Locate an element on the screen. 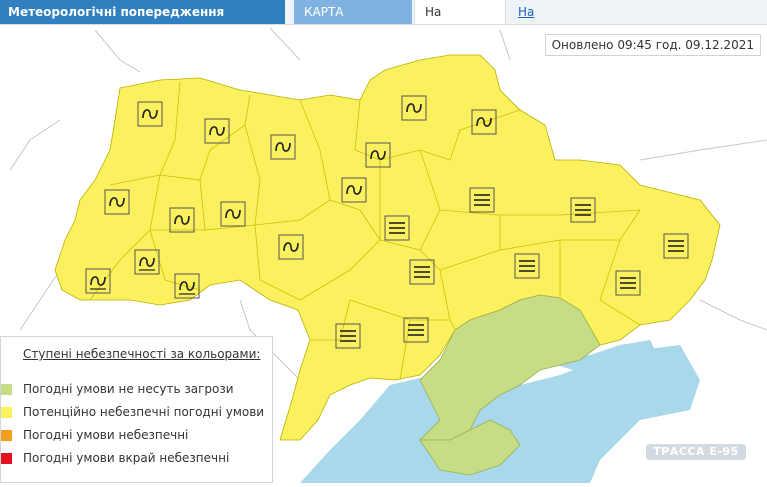  legend-swatch-yellow is located at coordinates (6, 412).